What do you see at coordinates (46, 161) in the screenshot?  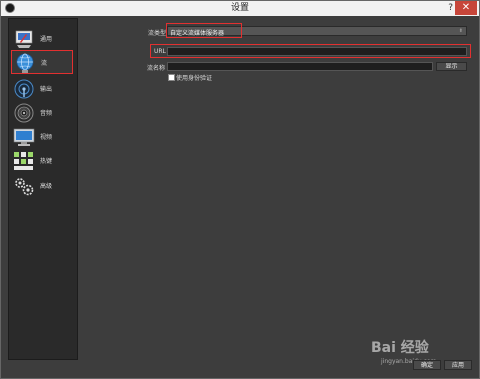 I see `sidebar-item-label: 热键` at bounding box center [46, 161].